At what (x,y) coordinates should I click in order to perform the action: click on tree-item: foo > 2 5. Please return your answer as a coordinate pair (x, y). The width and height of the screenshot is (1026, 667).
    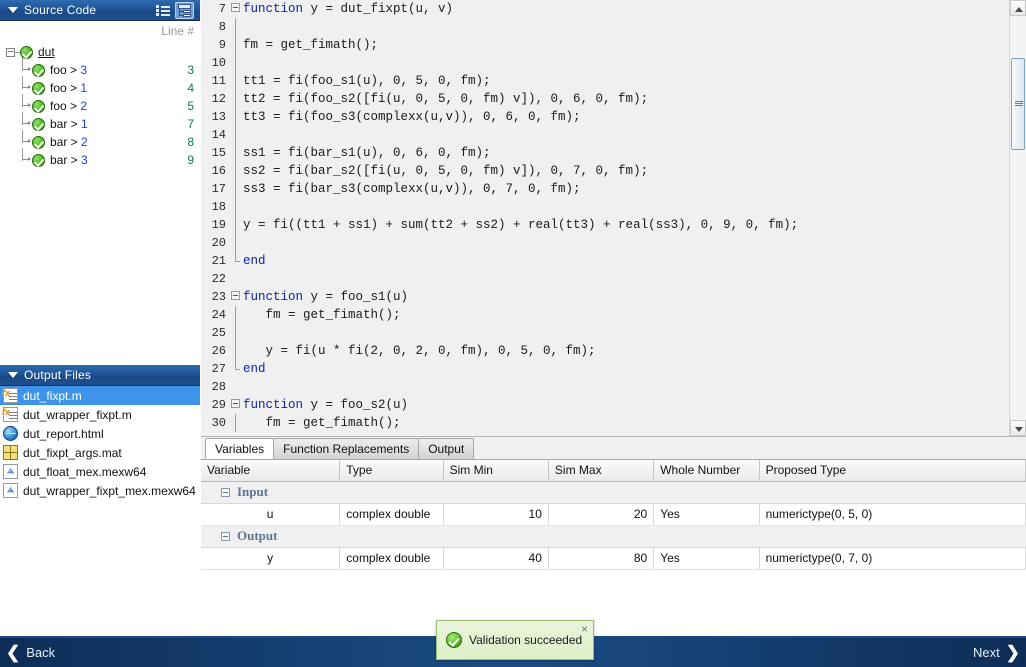
    Looking at the image, I should click on (100, 104).